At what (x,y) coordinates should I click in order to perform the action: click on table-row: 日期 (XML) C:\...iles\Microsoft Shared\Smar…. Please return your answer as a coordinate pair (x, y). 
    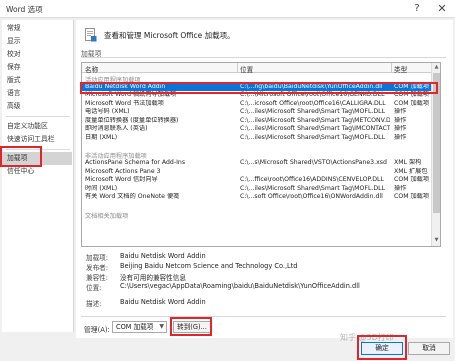
    Looking at the image, I should click on (257, 138).